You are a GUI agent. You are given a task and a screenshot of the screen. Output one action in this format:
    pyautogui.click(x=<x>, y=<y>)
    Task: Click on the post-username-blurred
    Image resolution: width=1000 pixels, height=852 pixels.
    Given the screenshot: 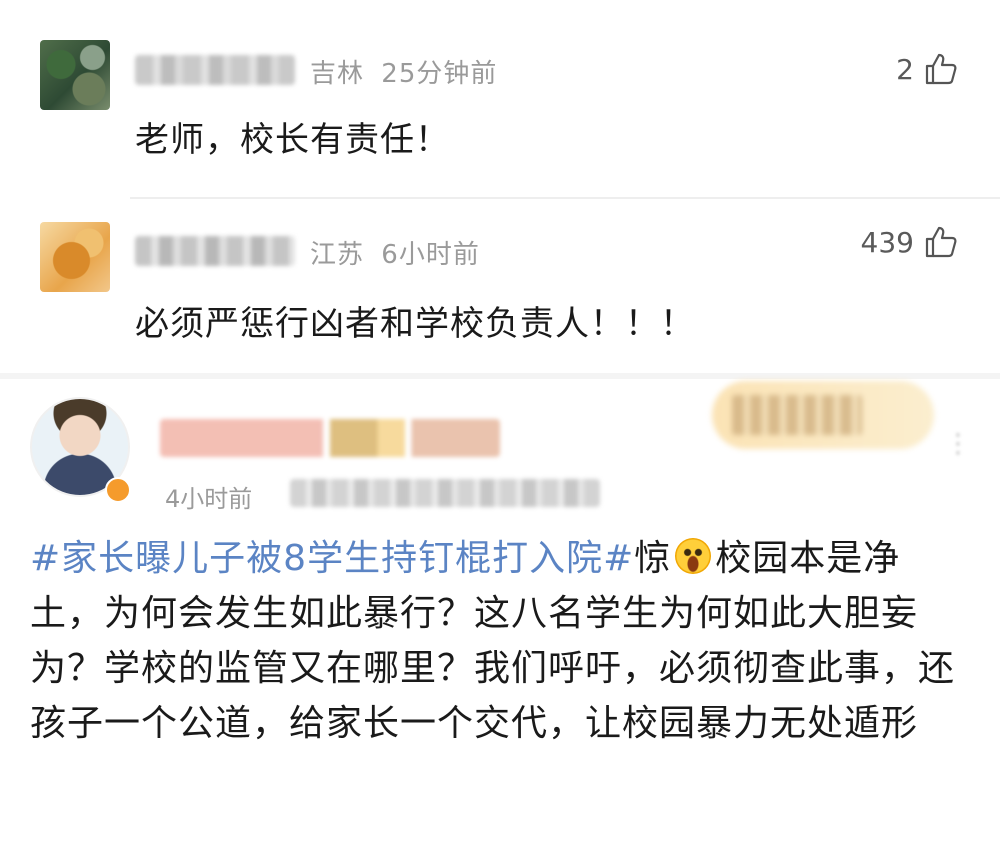 What is the action you would take?
    pyautogui.click(x=330, y=438)
    